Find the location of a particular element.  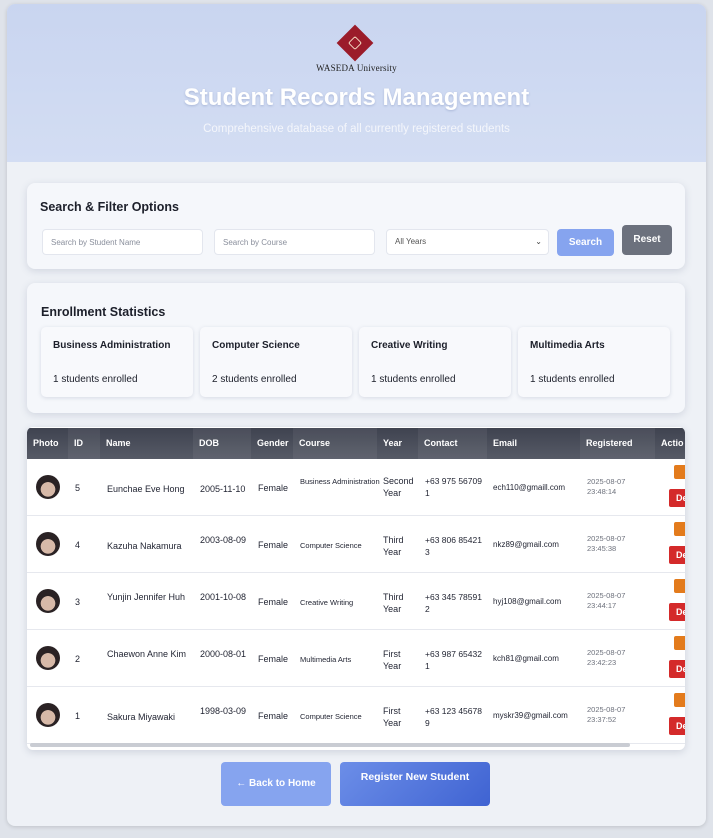

student-email: kch81@gmail.com is located at coordinates (526, 658).